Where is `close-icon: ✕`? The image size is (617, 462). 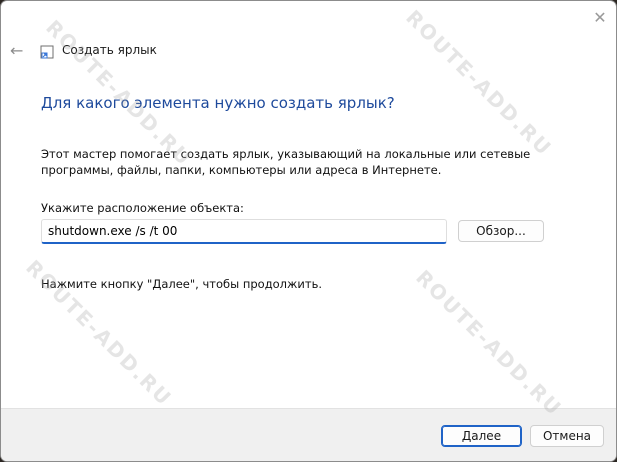
close-icon: ✕ is located at coordinates (600, 17).